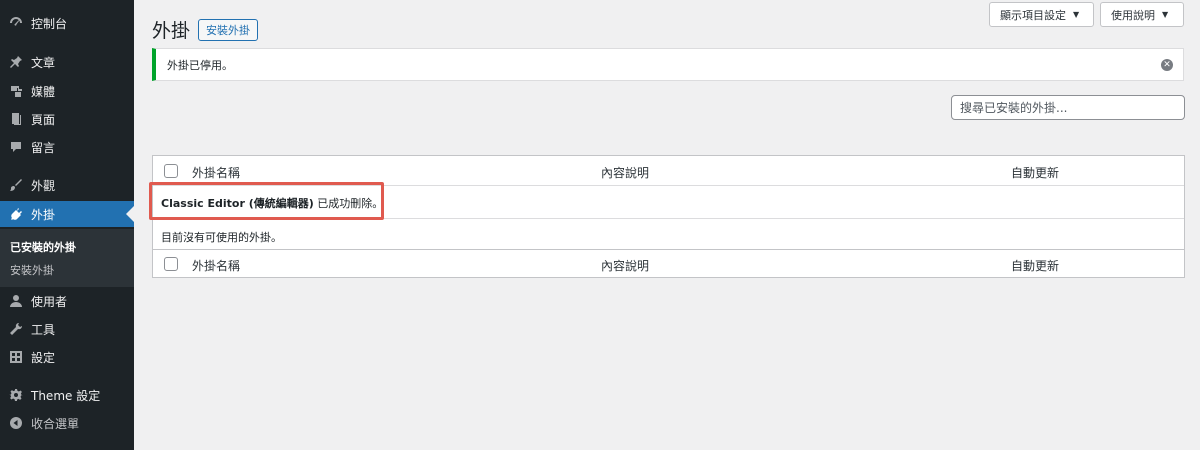 This screenshot has width=1200, height=450. Describe the element at coordinates (43, 357) in the screenshot. I see `menu-label: 設定` at that location.